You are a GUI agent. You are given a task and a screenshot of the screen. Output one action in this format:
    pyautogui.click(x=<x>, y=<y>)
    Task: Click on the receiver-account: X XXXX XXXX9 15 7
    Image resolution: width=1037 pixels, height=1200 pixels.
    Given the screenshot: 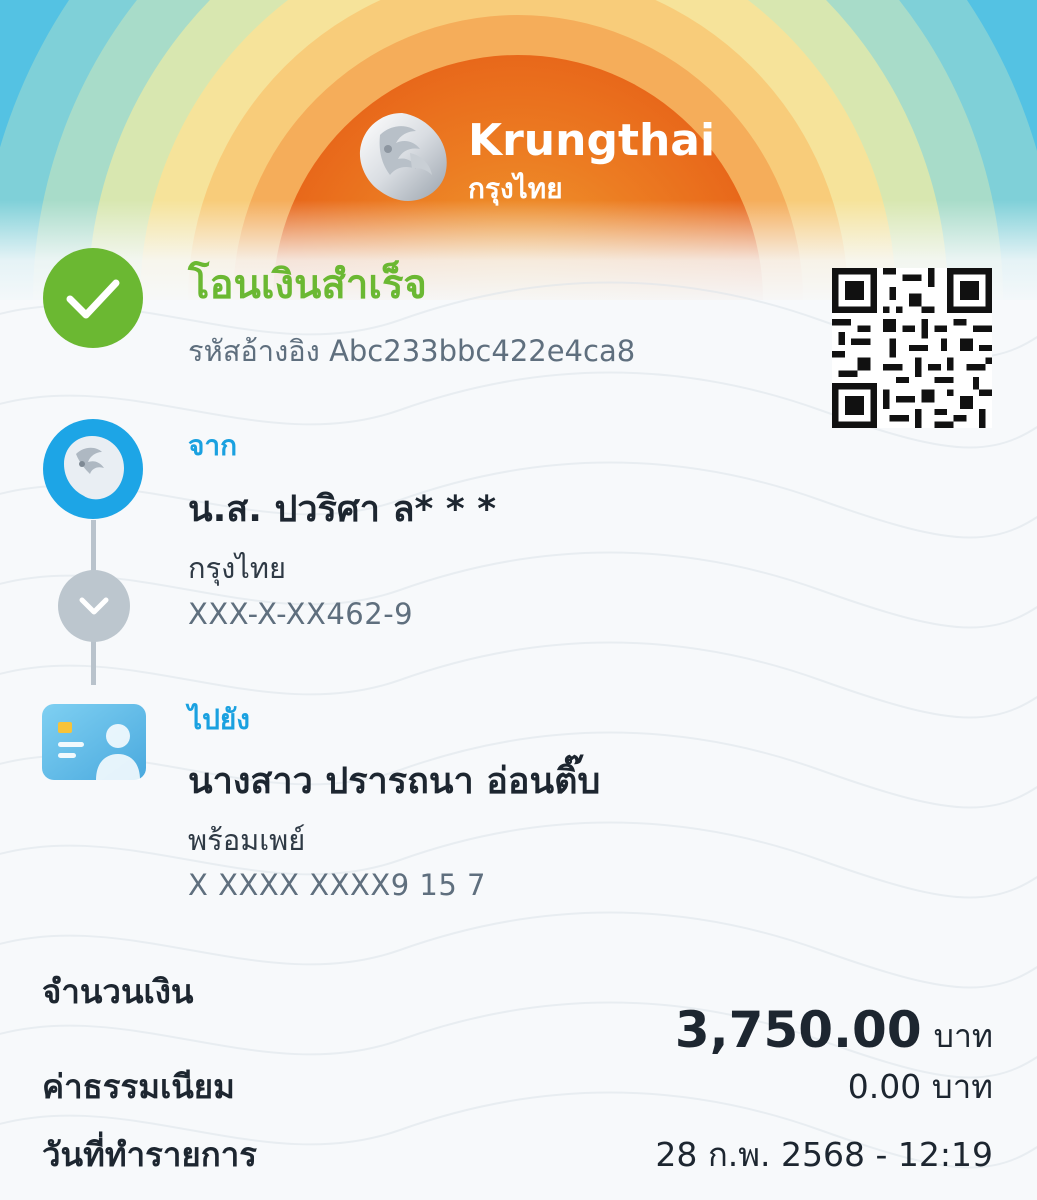 What is the action you would take?
    pyautogui.click(x=337, y=885)
    